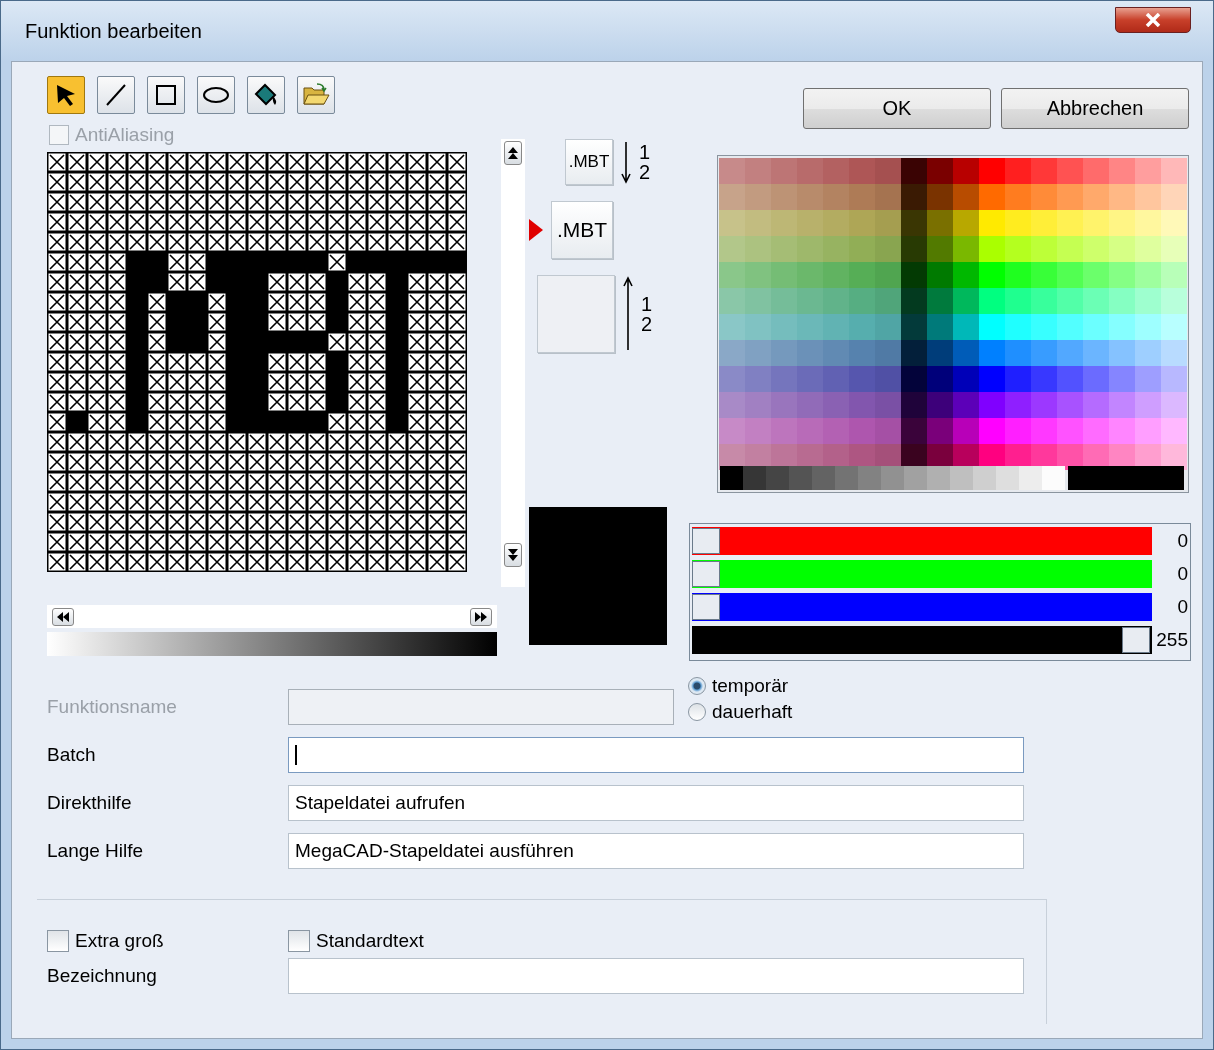 The width and height of the screenshot is (1214, 1050). I want to click on slider-value: 255, so click(1171, 640).